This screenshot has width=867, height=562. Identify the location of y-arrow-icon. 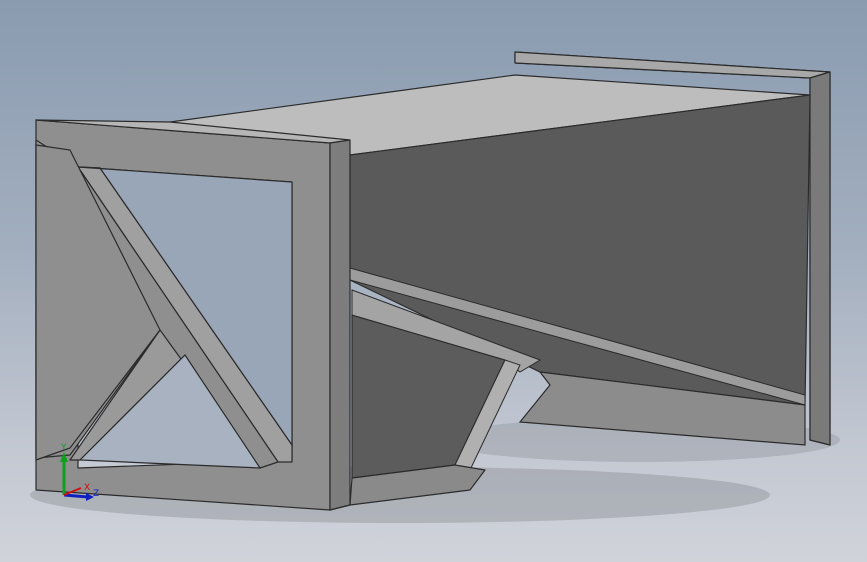
(64, 457).